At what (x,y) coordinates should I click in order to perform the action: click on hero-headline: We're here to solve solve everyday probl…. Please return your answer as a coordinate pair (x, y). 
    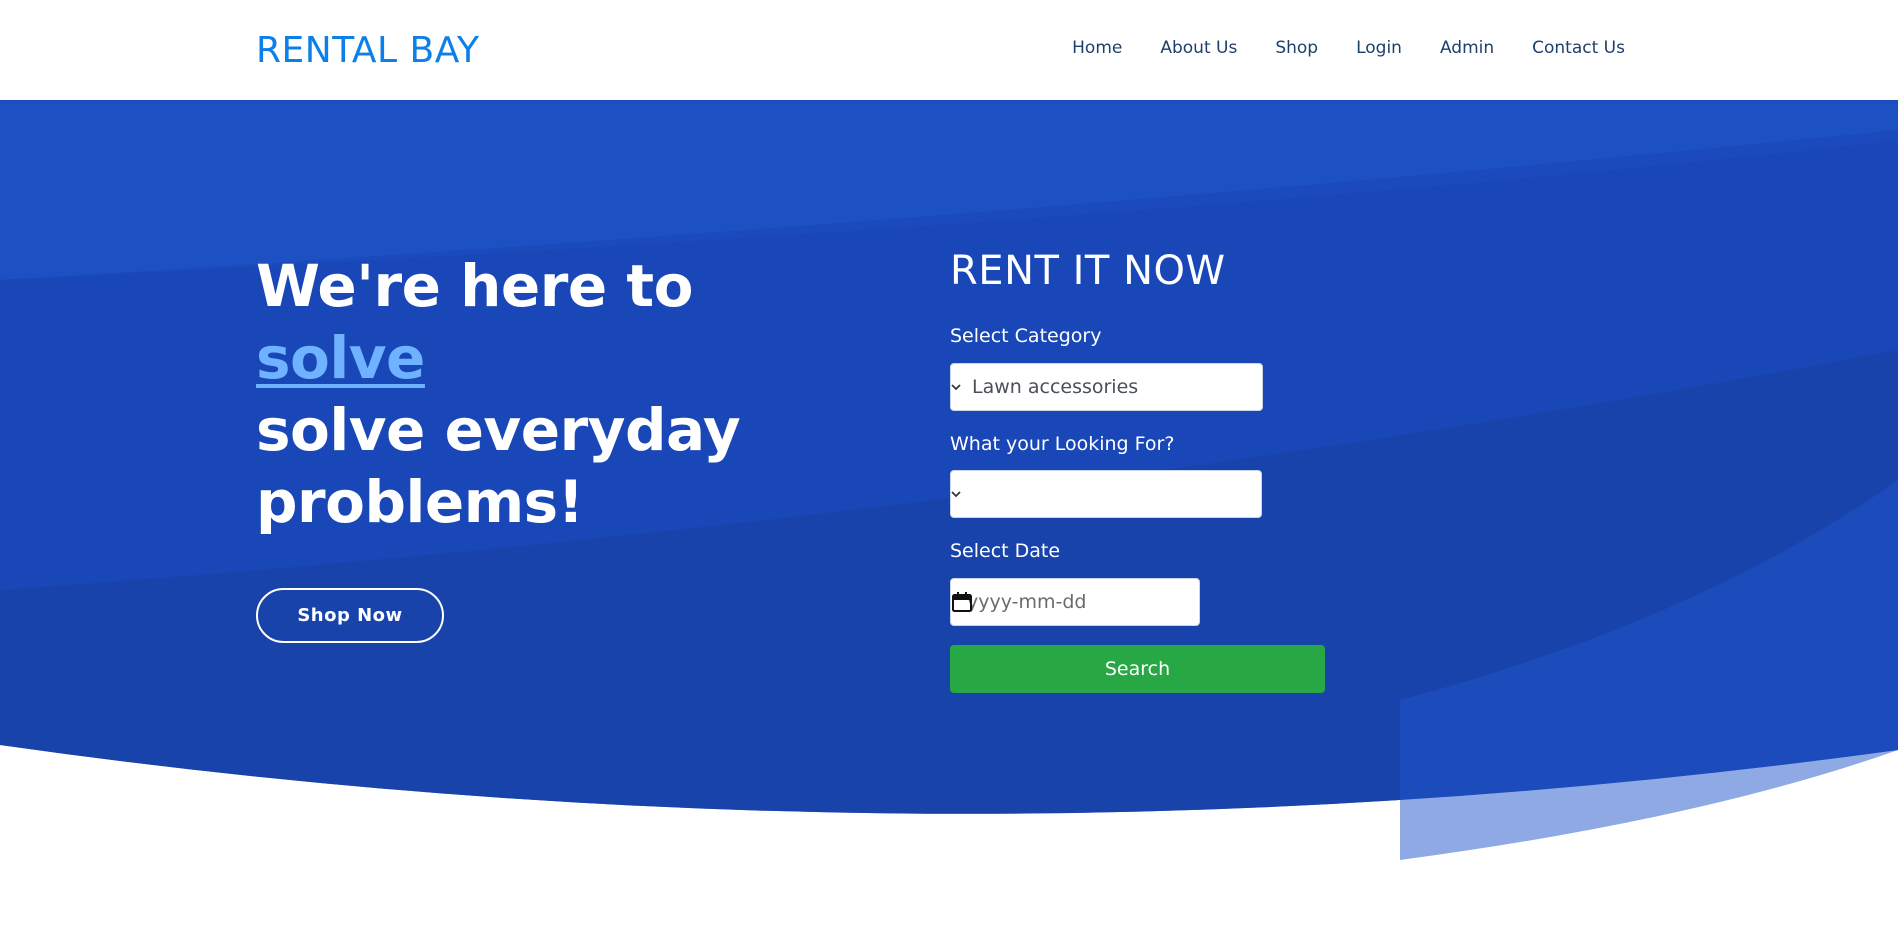
    Looking at the image, I should click on (536, 394).